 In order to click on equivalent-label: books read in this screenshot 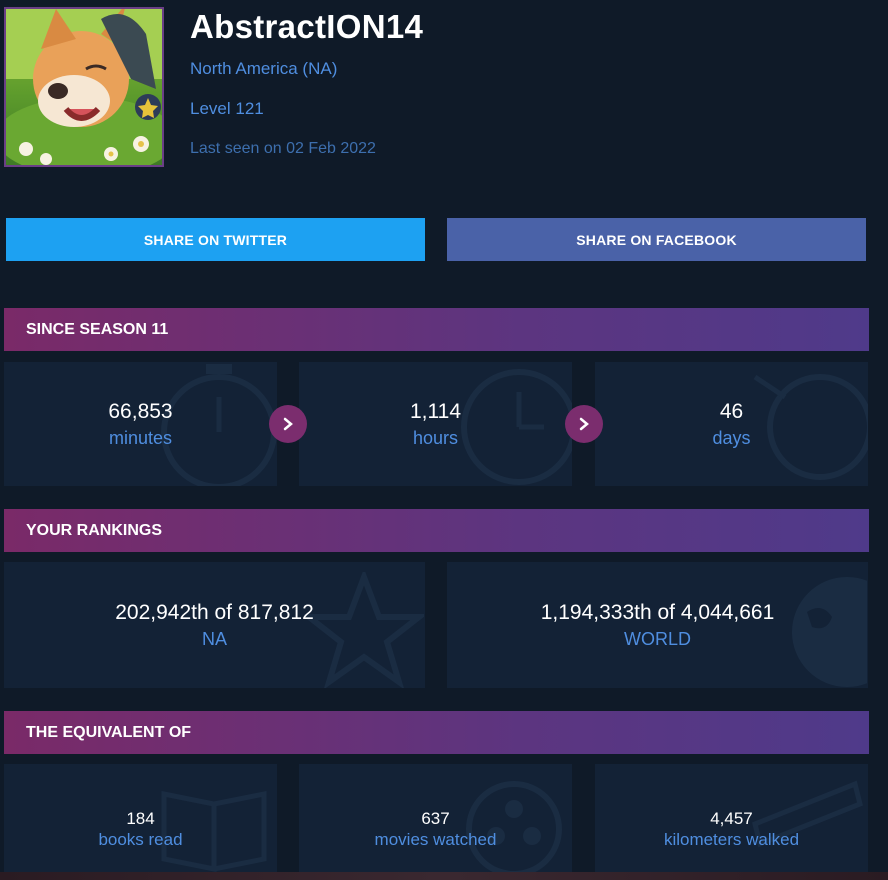, I will do `click(140, 839)`.